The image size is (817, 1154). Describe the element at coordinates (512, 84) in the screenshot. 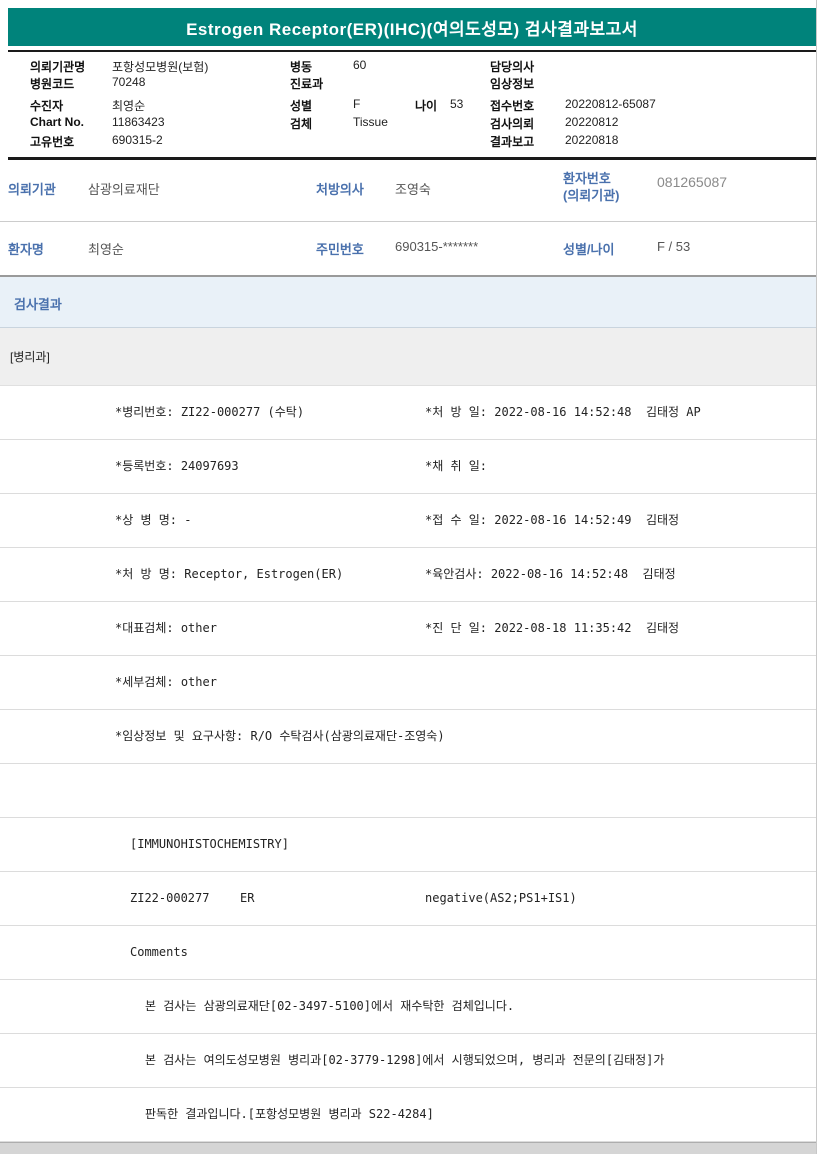

I see `info-label: 임상정보` at that location.